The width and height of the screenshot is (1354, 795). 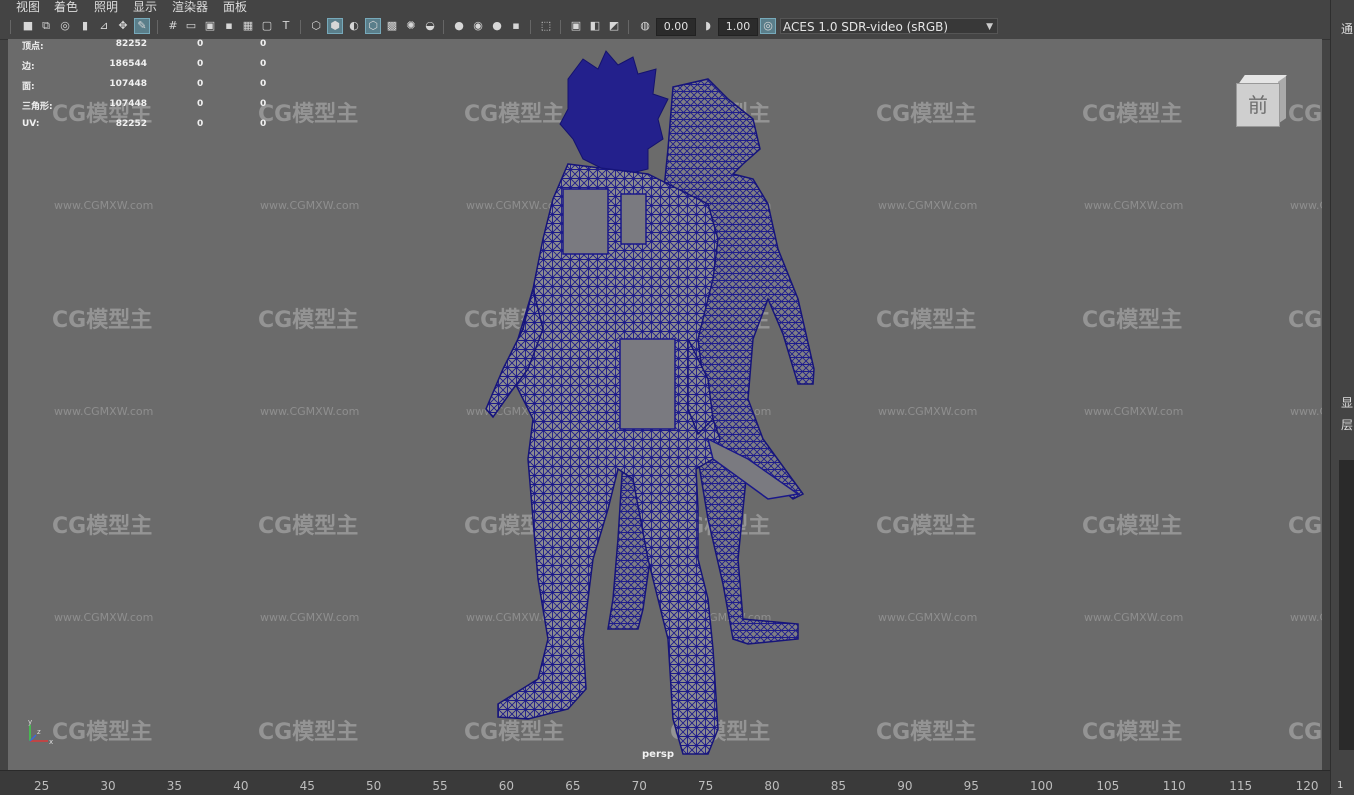 What do you see at coordinates (128, 64) in the screenshot?
I see `hud-value: 186544` at bounding box center [128, 64].